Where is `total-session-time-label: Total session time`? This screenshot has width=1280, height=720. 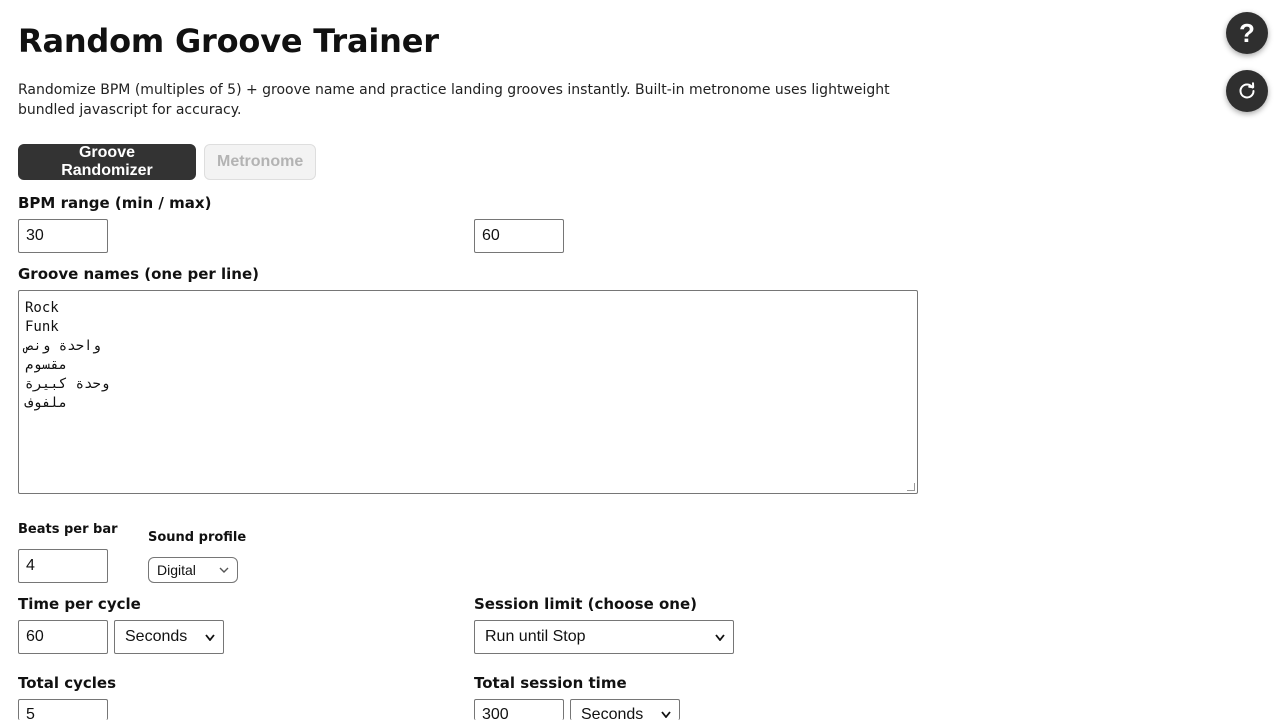
total-session-time-label: Total session time is located at coordinates (550, 683).